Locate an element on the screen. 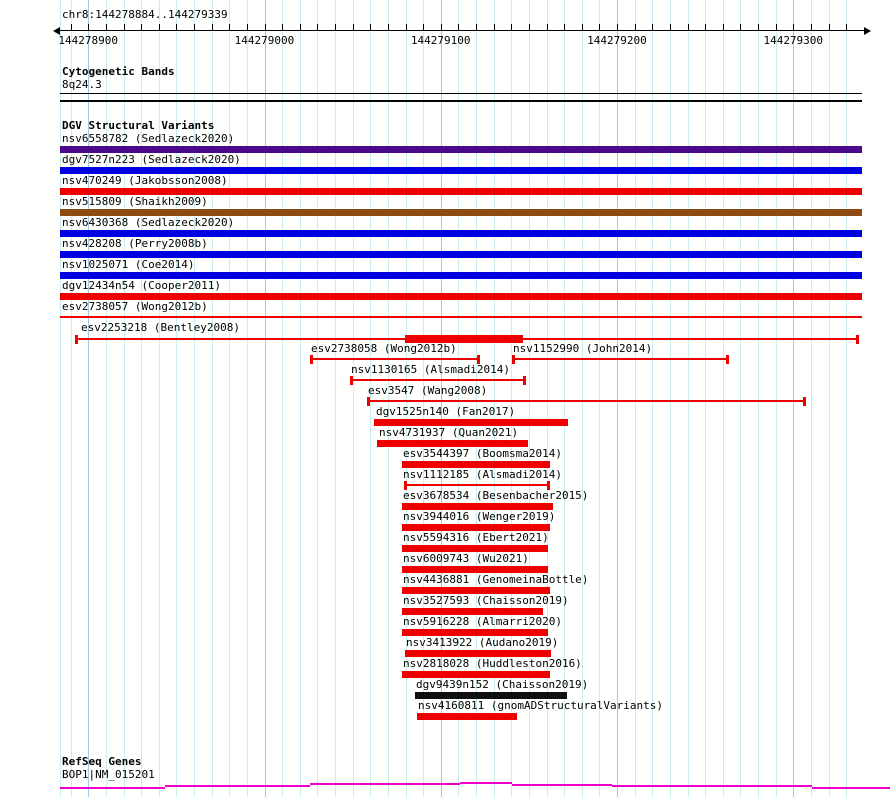 The image size is (890, 797). ruler-tick-label: 144279300 is located at coordinates (793, 40).